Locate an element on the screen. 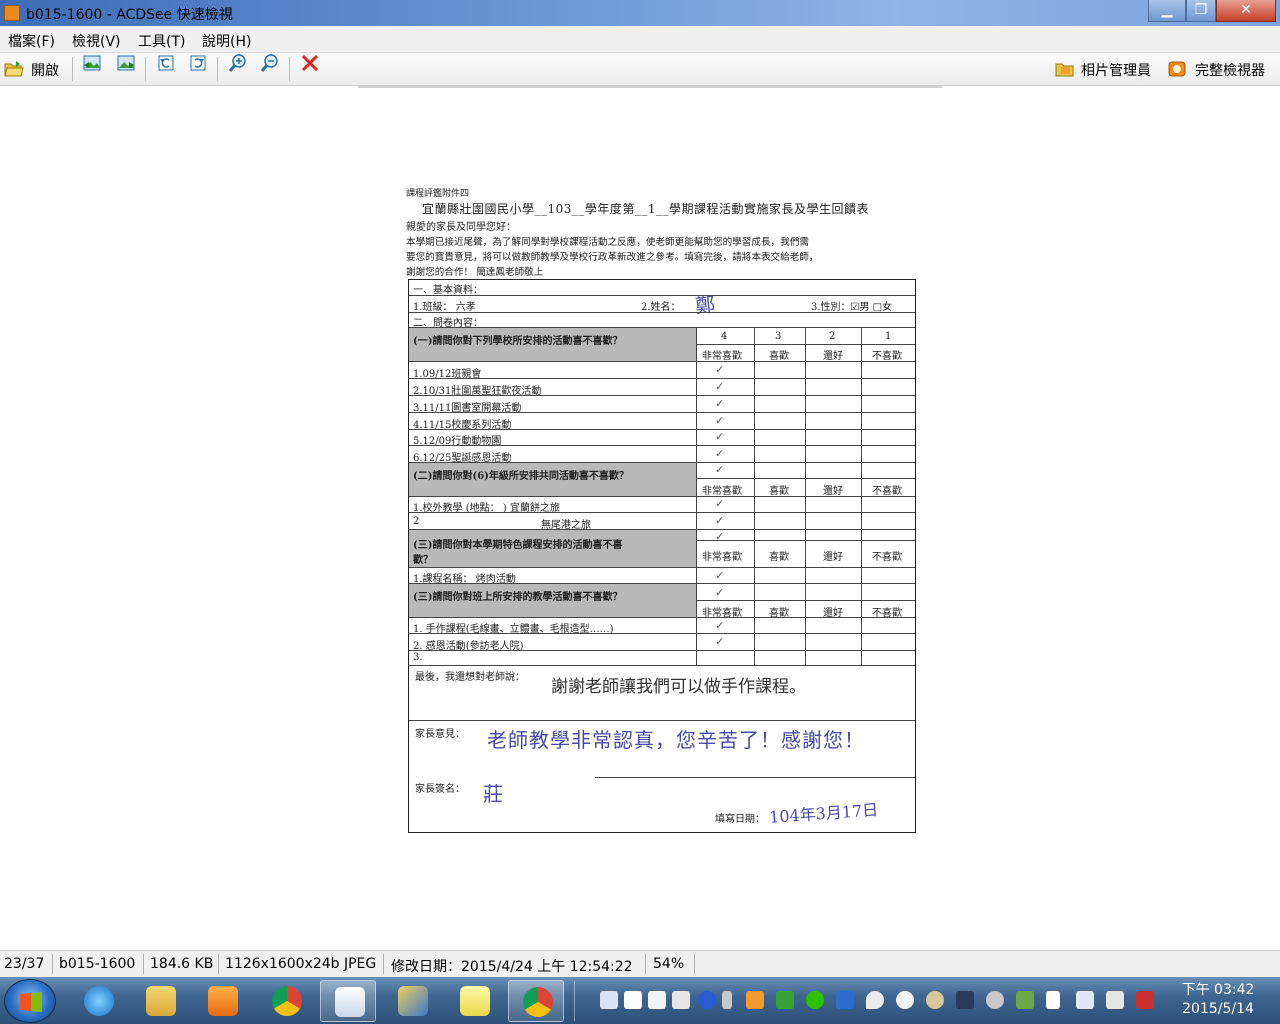  clock-app-icon is located at coordinates (905, 1000).